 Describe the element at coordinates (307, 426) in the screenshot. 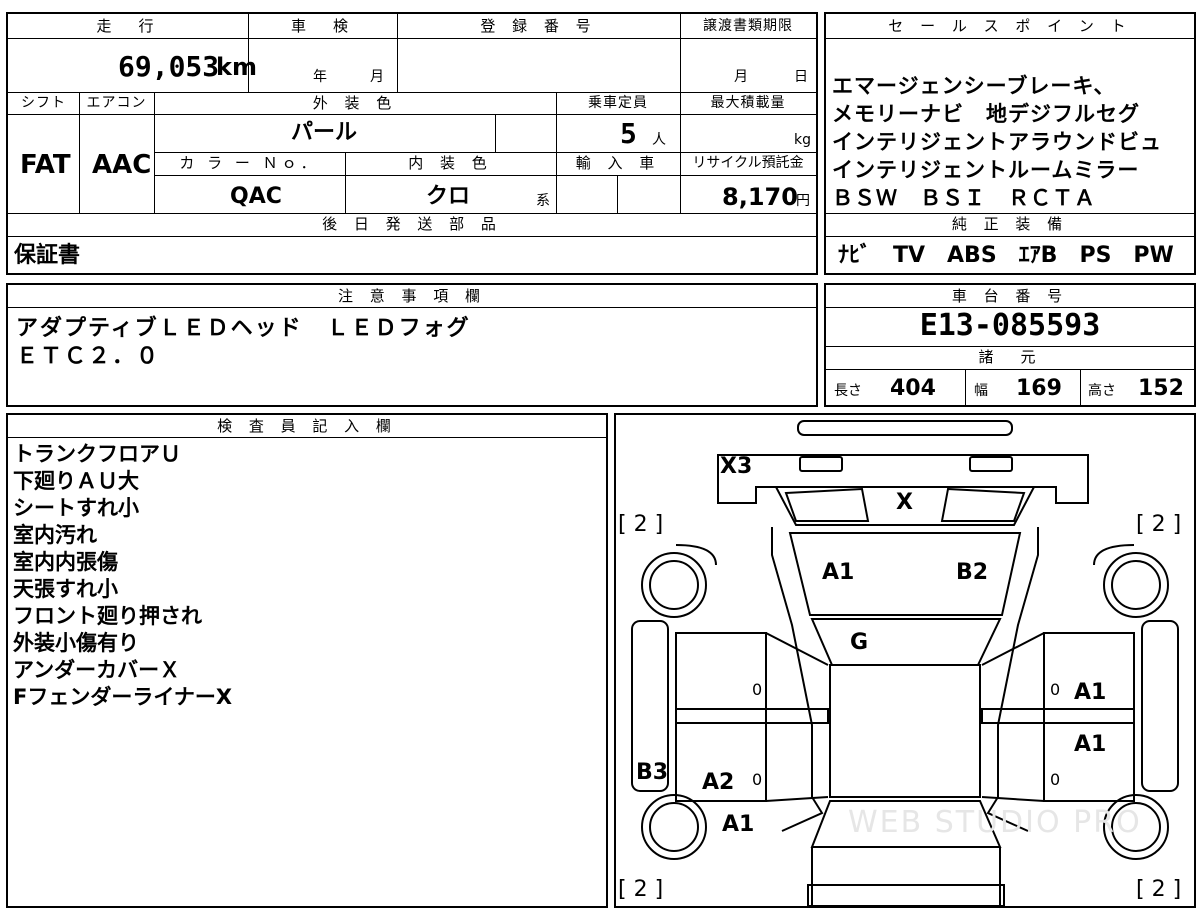

I see `inspector-header: 検 査 員 記 入 欄` at that location.